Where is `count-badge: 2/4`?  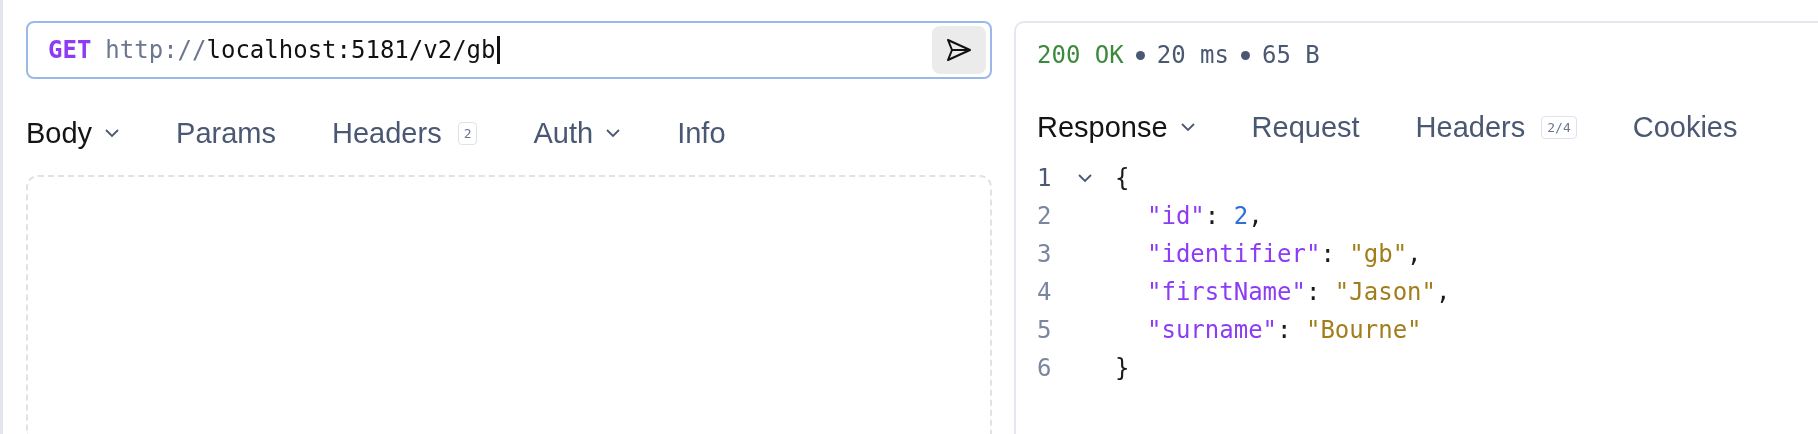
count-badge: 2/4 is located at coordinates (1559, 127).